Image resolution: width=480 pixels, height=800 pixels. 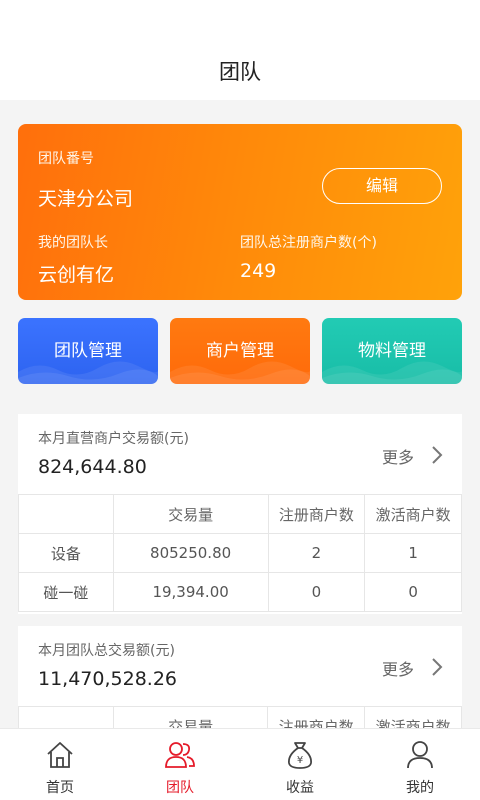 What do you see at coordinates (108, 679) in the screenshot?
I see `team-total-amount: 11,470,528.26` at bounding box center [108, 679].